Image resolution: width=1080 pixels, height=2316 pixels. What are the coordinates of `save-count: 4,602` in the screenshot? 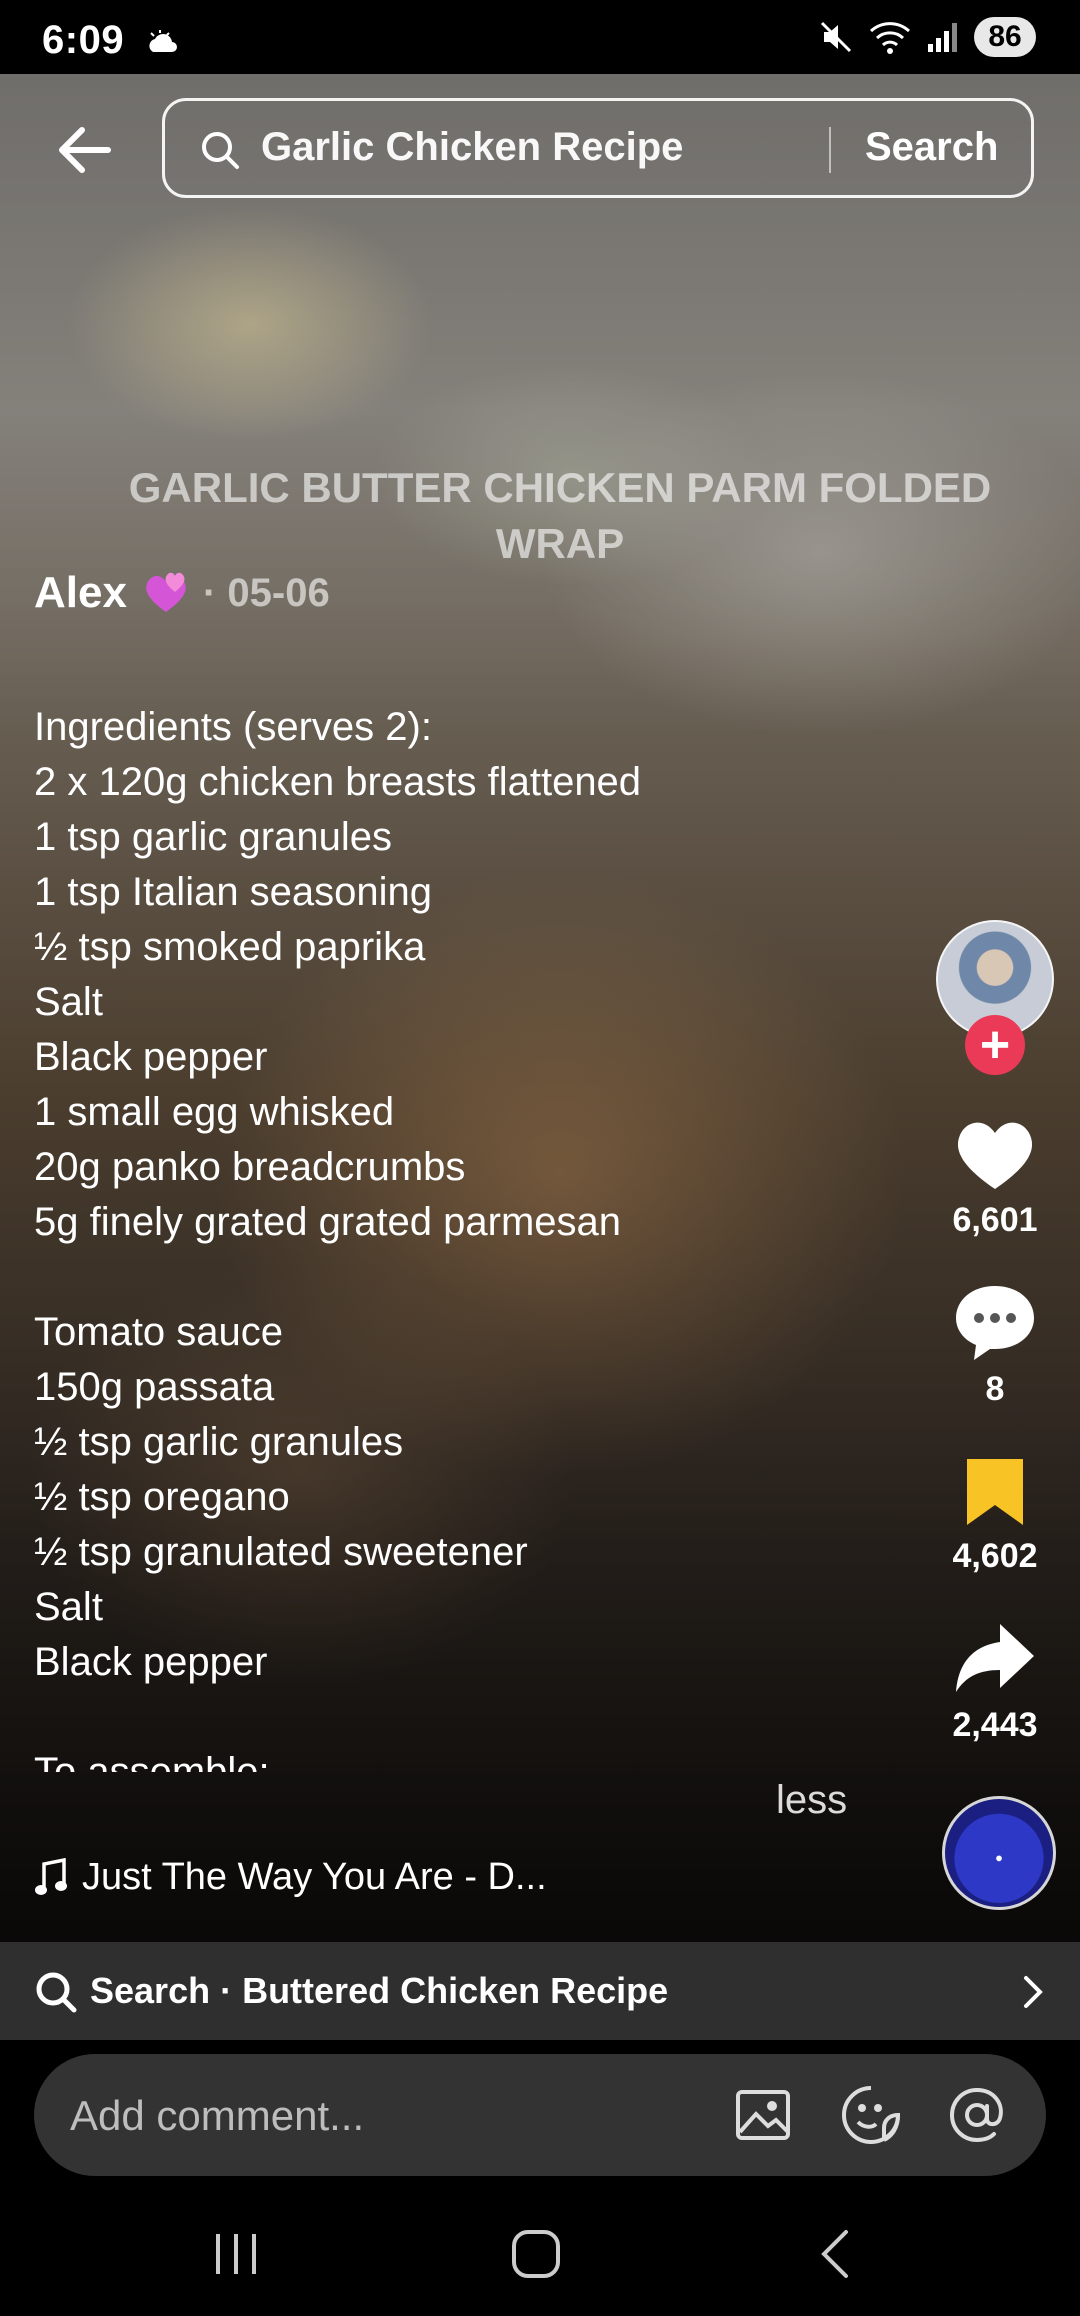 It's located at (995, 1556).